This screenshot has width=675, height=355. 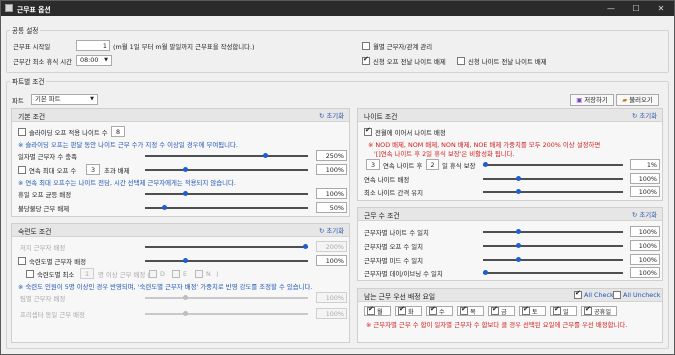 What do you see at coordinates (461, 61) in the screenshot?
I see `prev-night-night-checkbox` at bounding box center [461, 61].